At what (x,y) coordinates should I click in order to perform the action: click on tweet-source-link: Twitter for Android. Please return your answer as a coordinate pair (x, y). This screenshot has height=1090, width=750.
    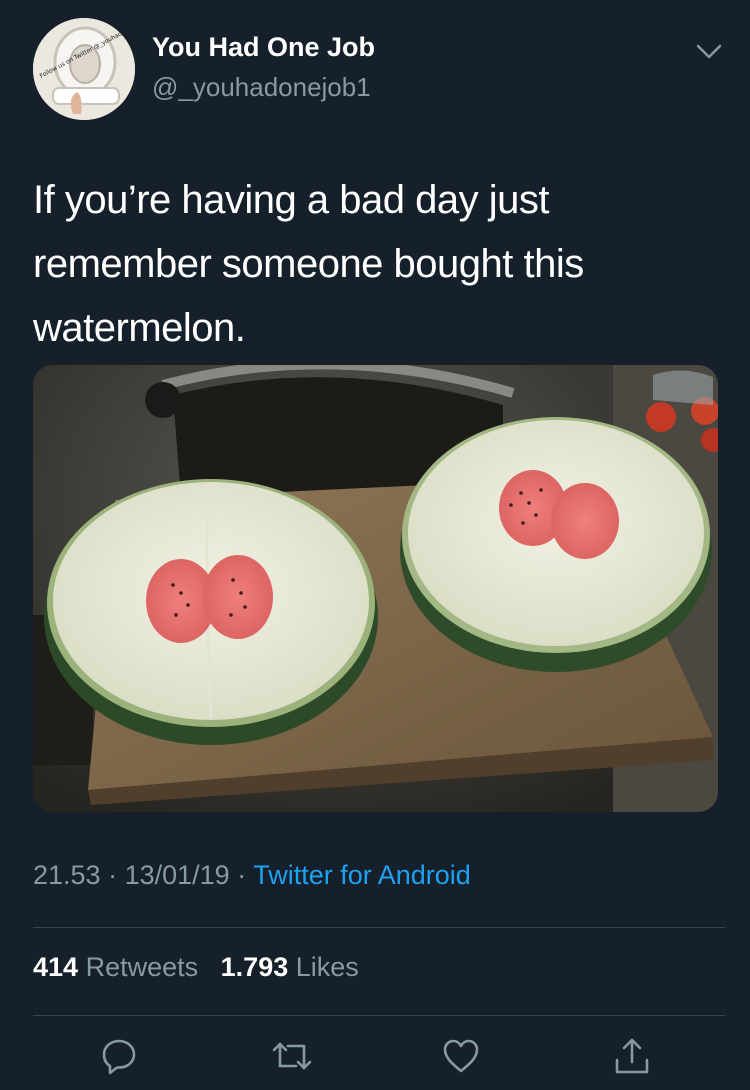
    Looking at the image, I should click on (362, 875).